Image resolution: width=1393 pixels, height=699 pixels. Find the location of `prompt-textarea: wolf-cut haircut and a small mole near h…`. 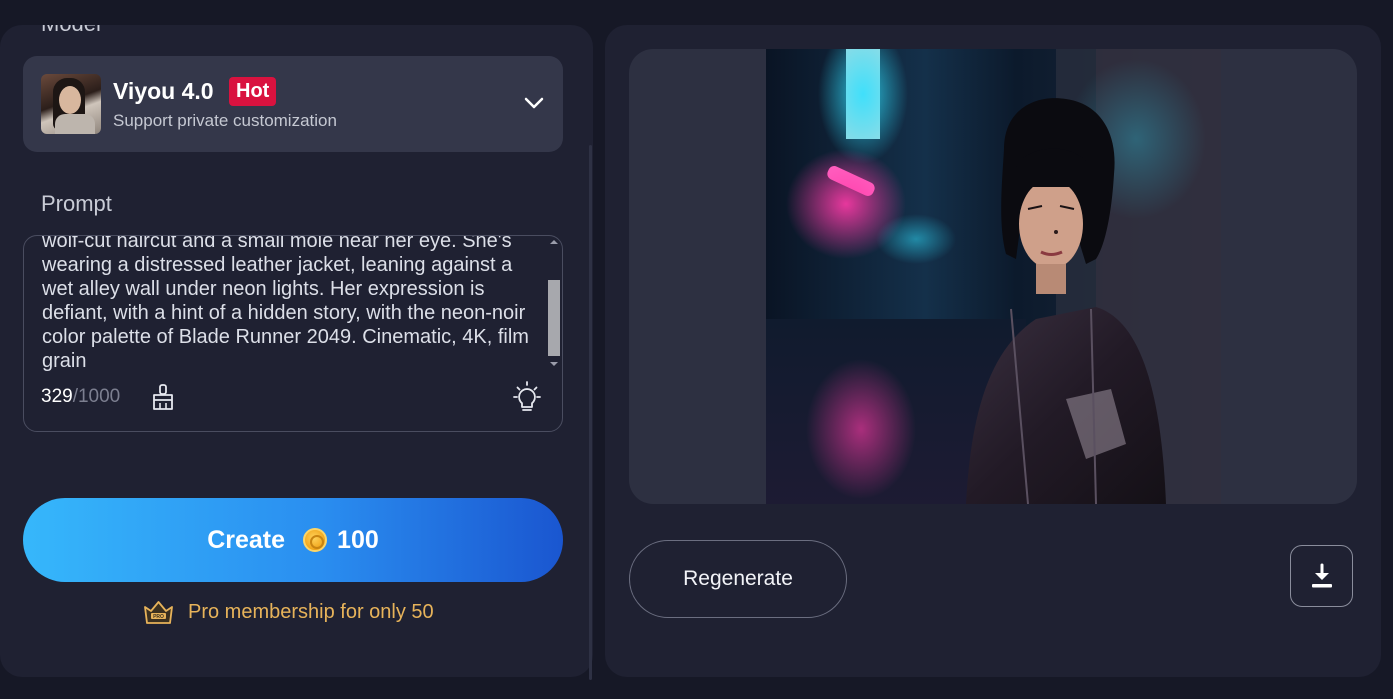

prompt-textarea: wolf-cut haircut and a small mole near h… is located at coordinates (293, 333).